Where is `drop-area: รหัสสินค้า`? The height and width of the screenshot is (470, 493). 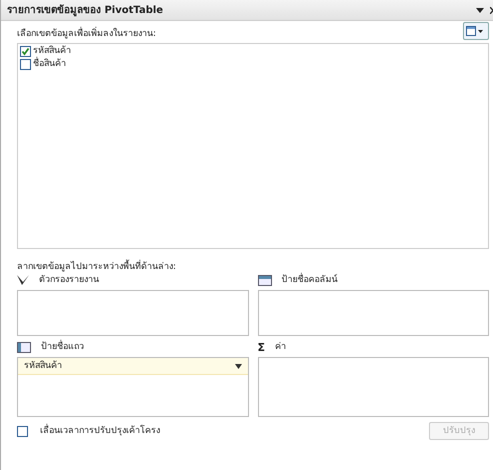
drop-area: รหัสสินค้า is located at coordinates (132, 387).